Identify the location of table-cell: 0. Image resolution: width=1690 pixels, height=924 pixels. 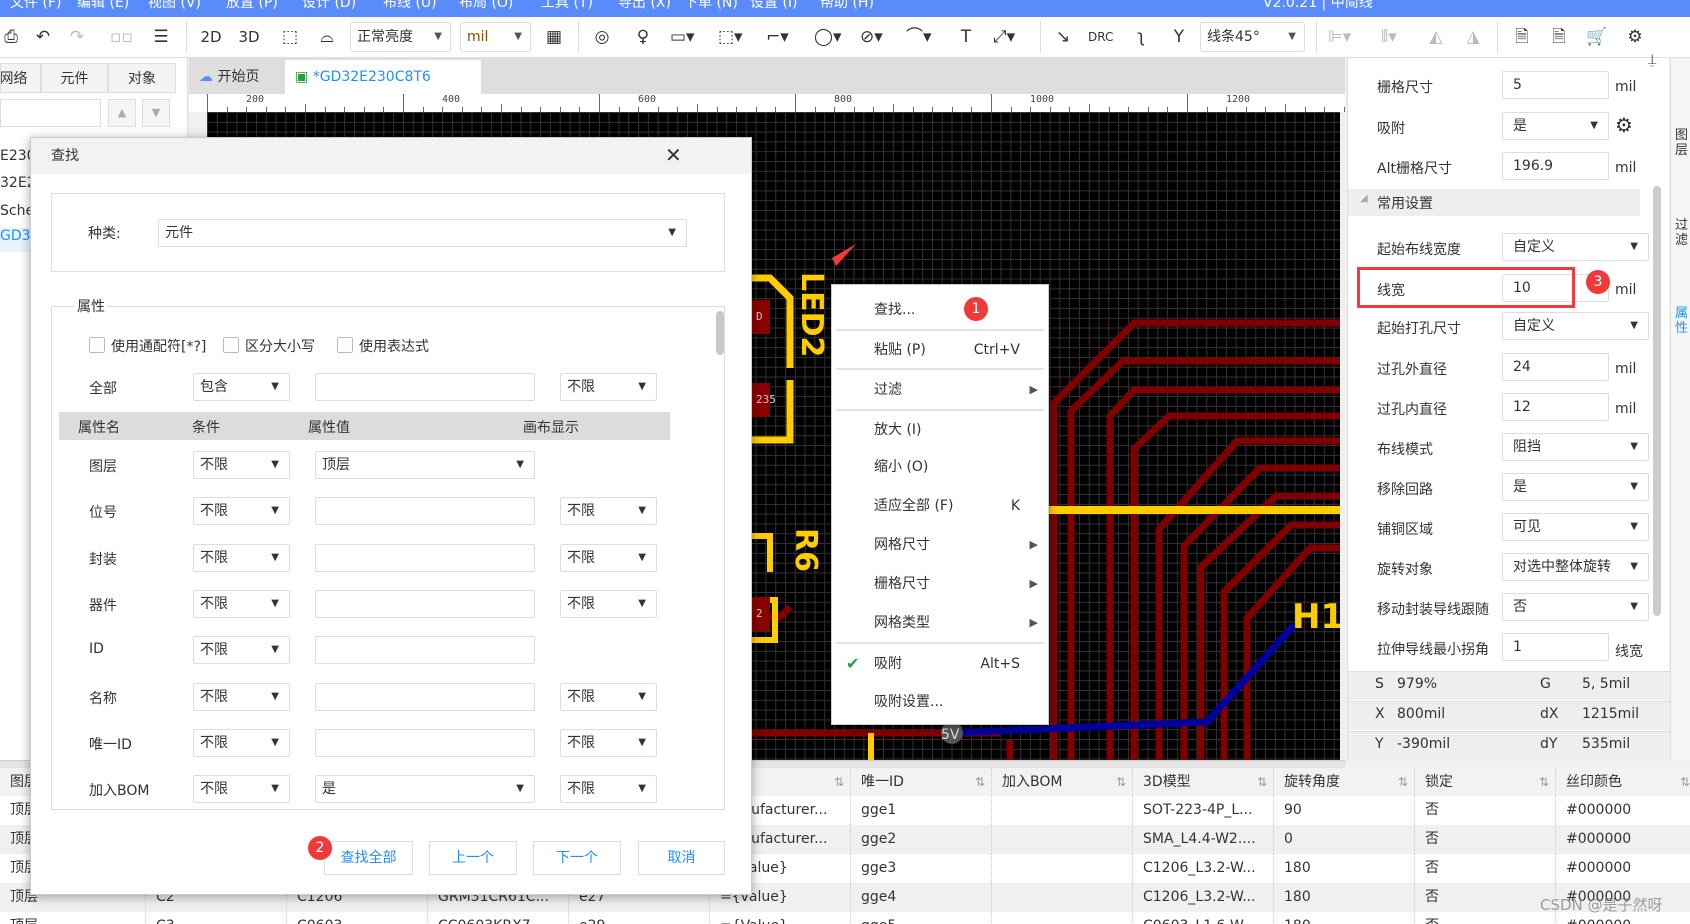
(1344, 839).